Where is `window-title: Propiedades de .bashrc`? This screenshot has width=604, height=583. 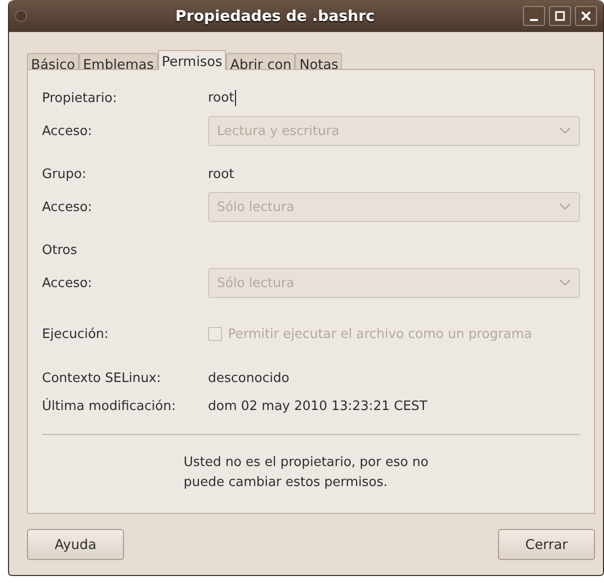 window-title: Propiedades de .bashrc is located at coordinates (275, 16).